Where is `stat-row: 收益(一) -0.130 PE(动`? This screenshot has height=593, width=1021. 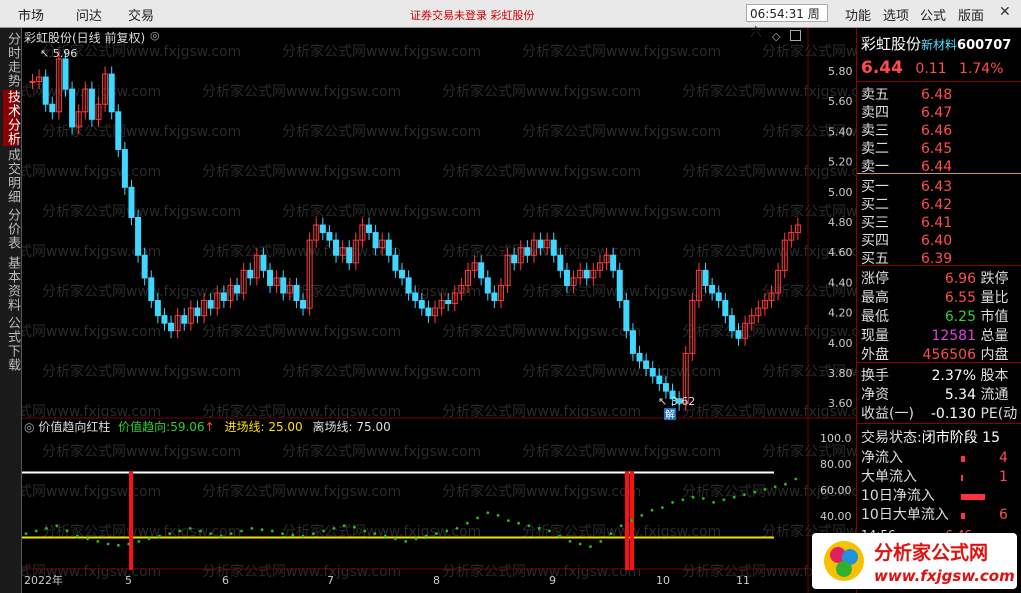 stat-row: 收益(一) -0.130 PE(动 is located at coordinates (939, 413).